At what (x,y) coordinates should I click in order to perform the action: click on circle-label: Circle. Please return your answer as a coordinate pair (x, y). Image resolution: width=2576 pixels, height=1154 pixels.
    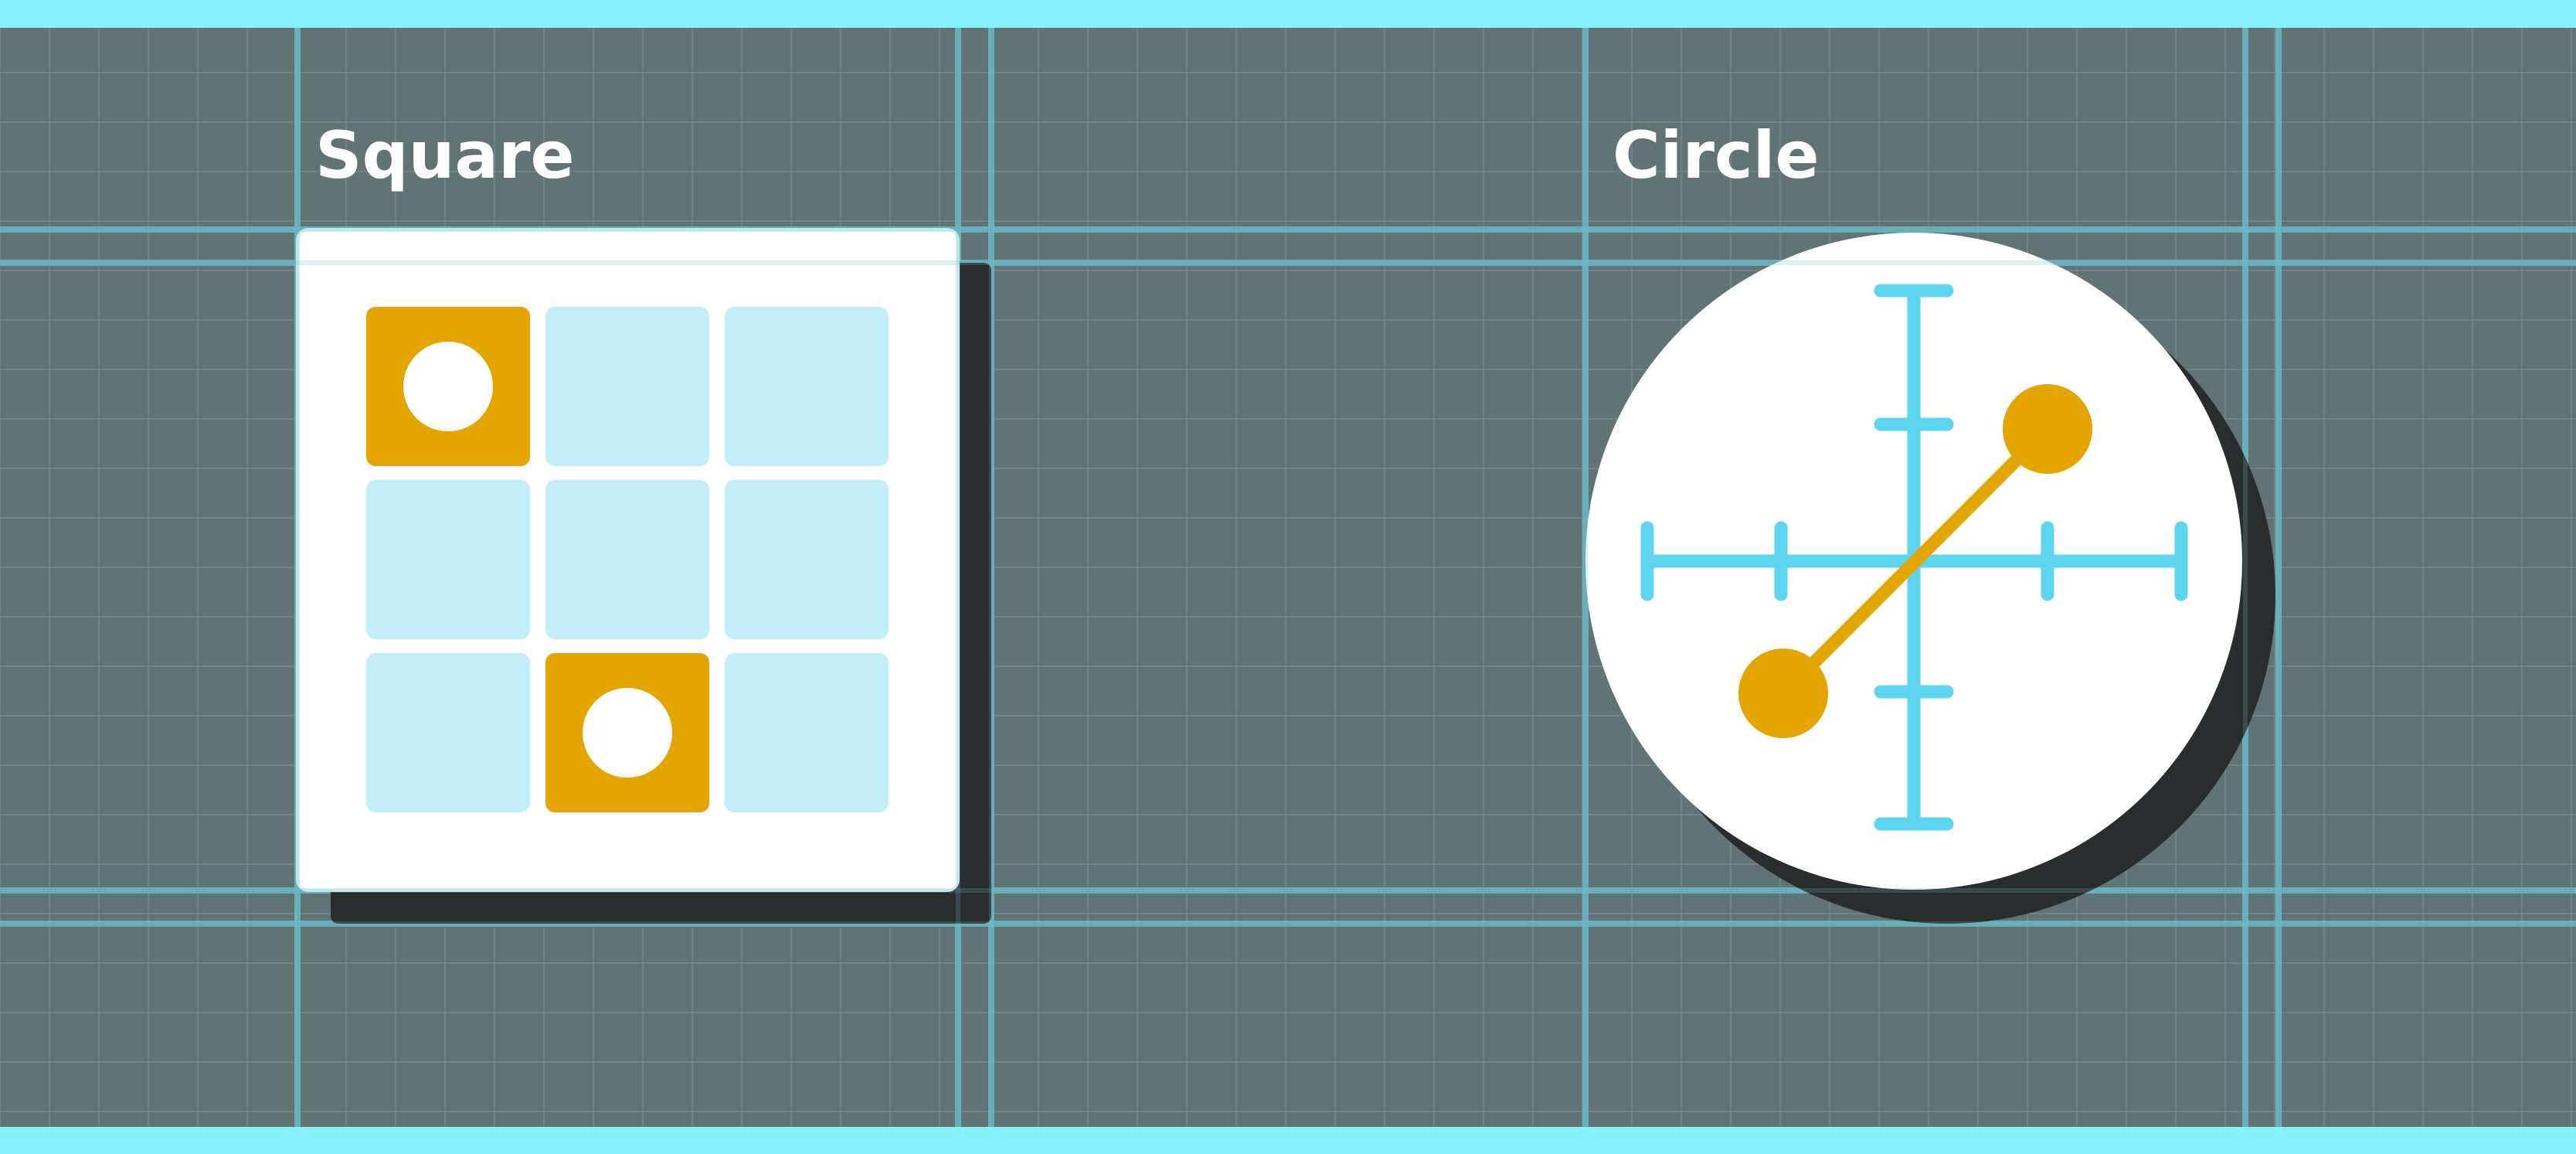
    Looking at the image, I should click on (1716, 155).